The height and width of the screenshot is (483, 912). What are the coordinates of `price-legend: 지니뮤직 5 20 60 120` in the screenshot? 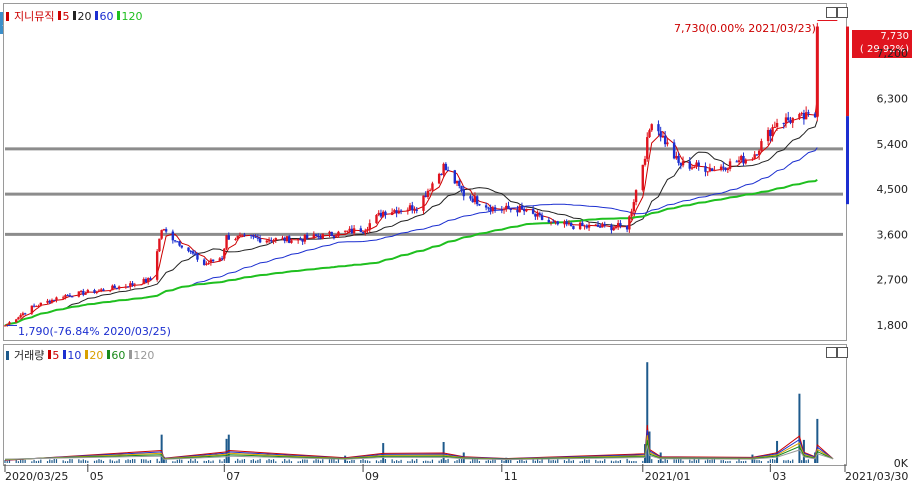 It's located at (74, 16).